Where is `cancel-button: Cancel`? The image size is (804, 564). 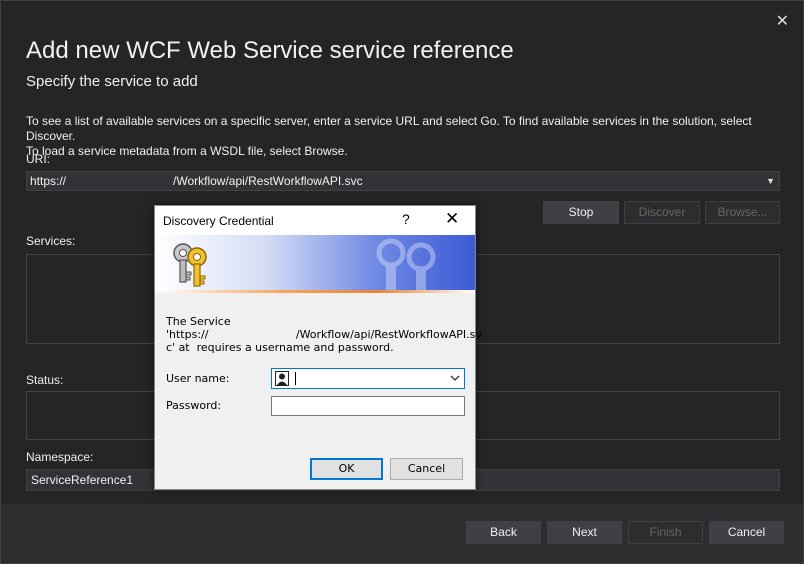
cancel-button: Cancel is located at coordinates (746, 532).